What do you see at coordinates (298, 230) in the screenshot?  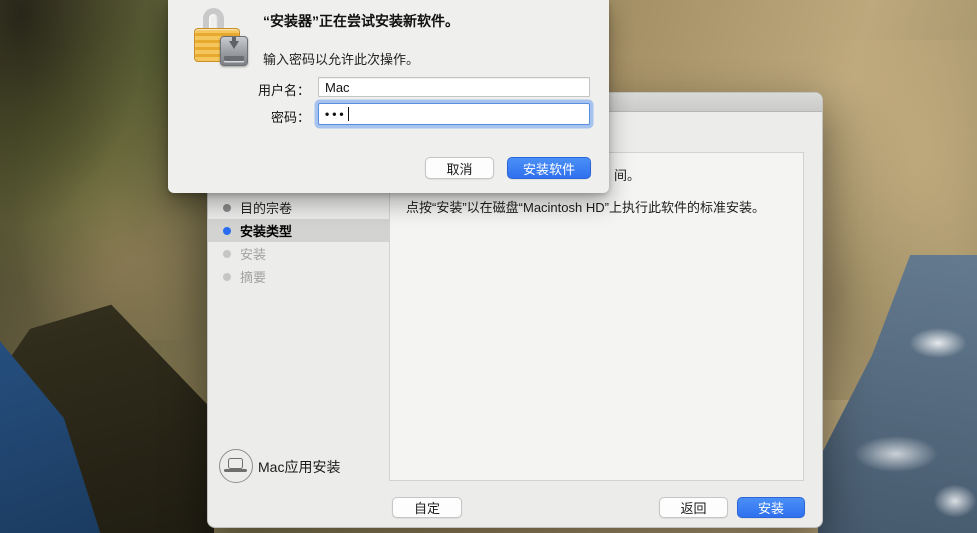 I see `step-installation-type: 安装类型` at bounding box center [298, 230].